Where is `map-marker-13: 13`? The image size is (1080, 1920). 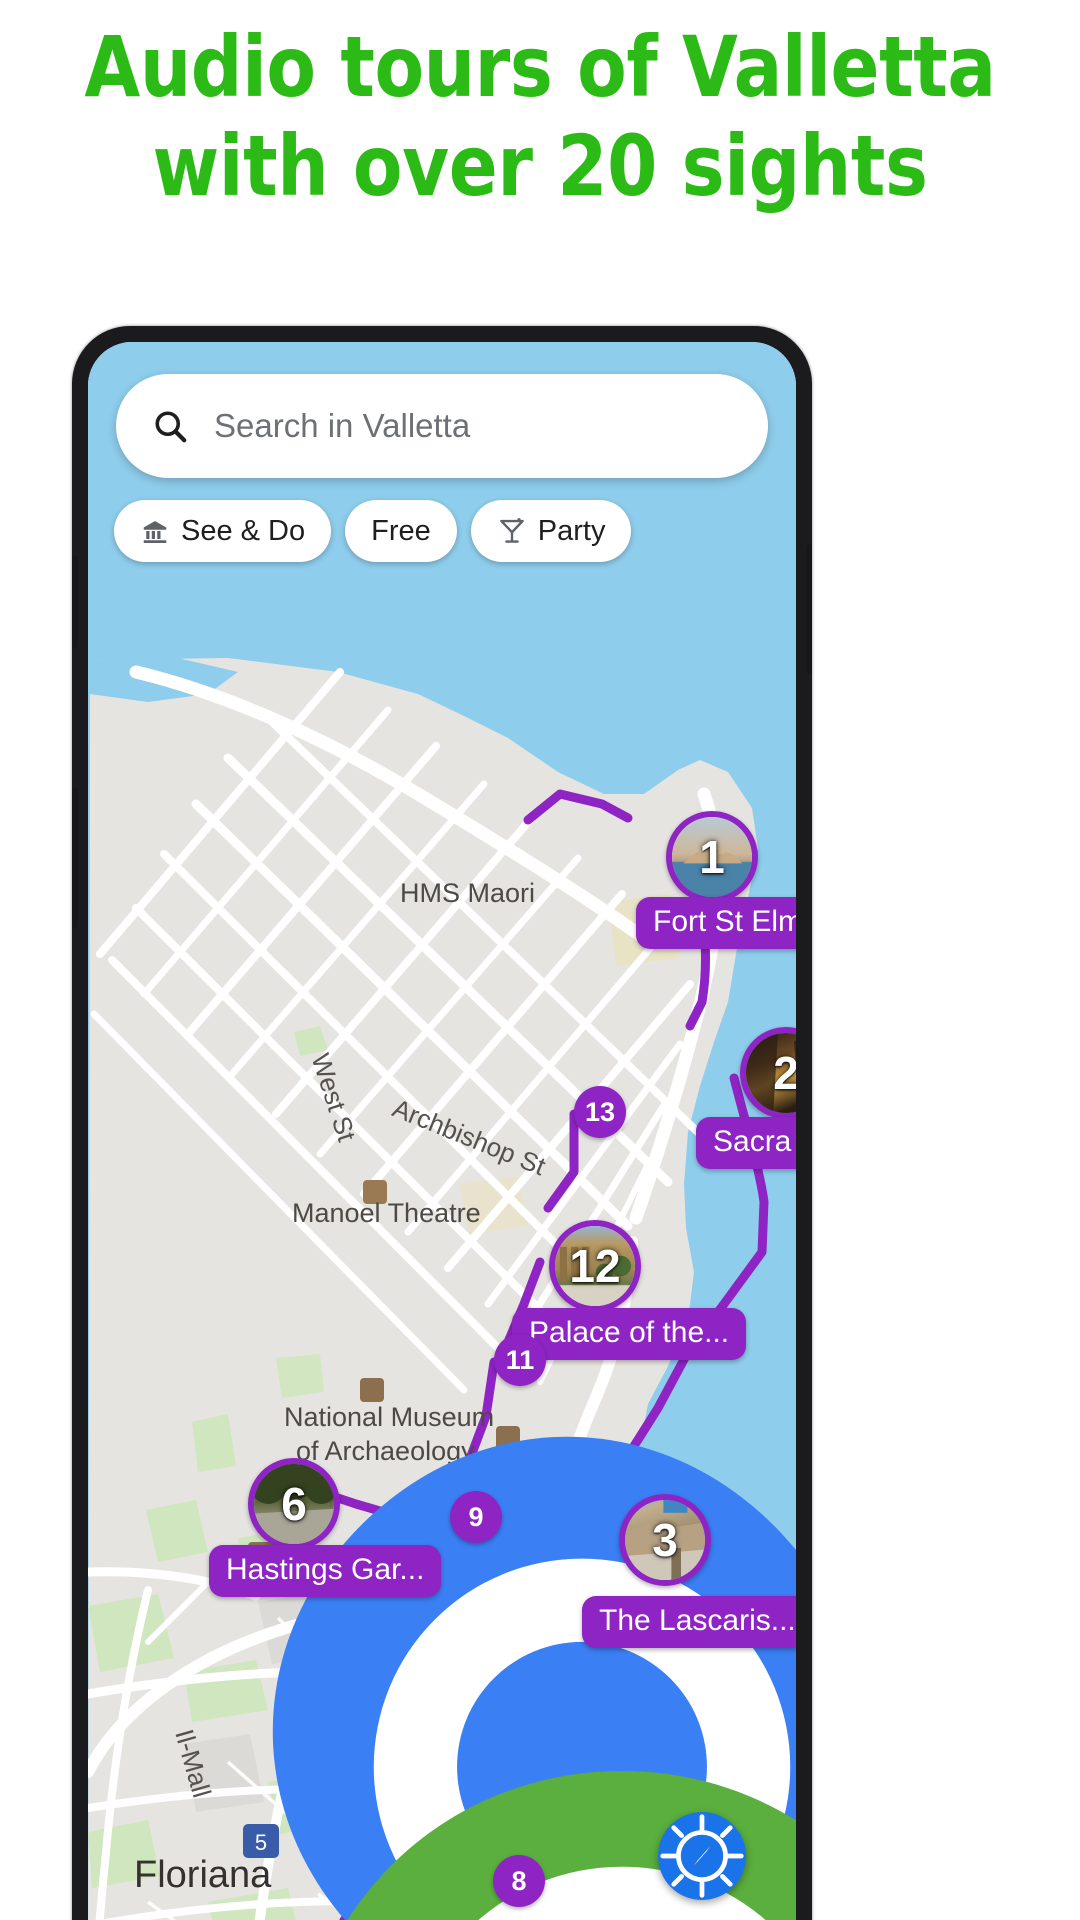
map-marker-13: 13 is located at coordinates (600, 1112).